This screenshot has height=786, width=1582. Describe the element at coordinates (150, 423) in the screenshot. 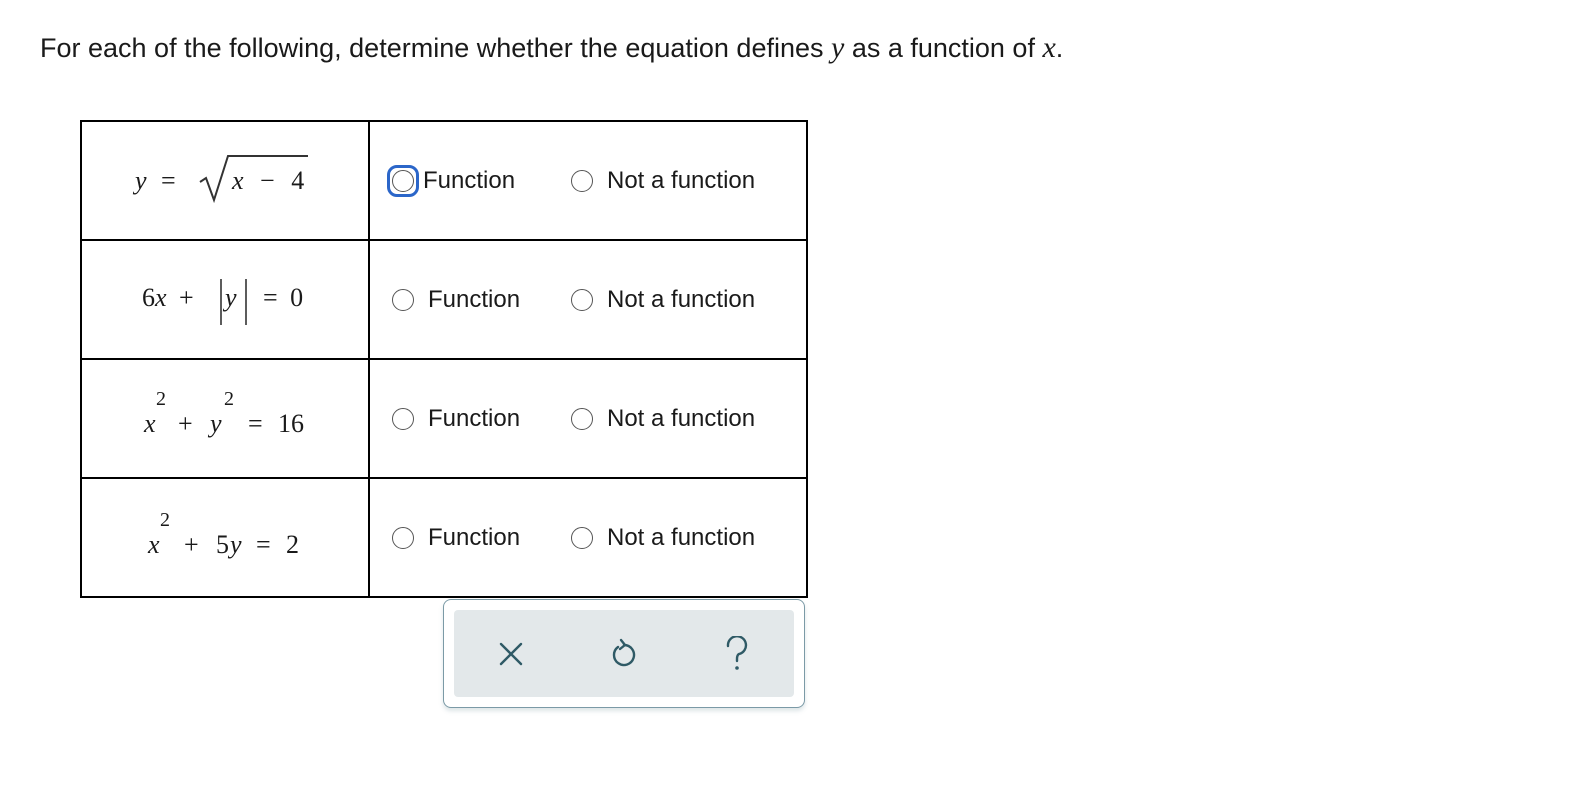

I see `eq3-x: x` at that location.